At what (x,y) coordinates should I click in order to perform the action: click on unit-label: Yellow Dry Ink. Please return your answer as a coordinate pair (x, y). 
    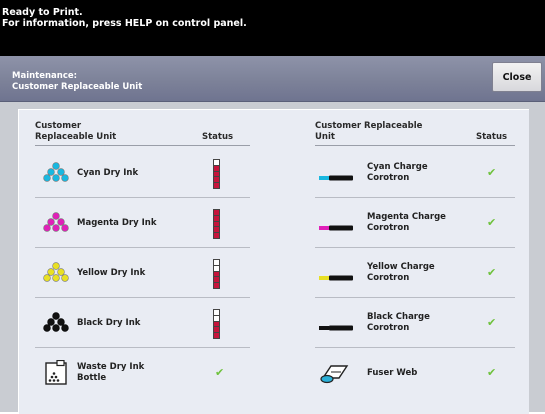
    Looking at the image, I should click on (111, 273).